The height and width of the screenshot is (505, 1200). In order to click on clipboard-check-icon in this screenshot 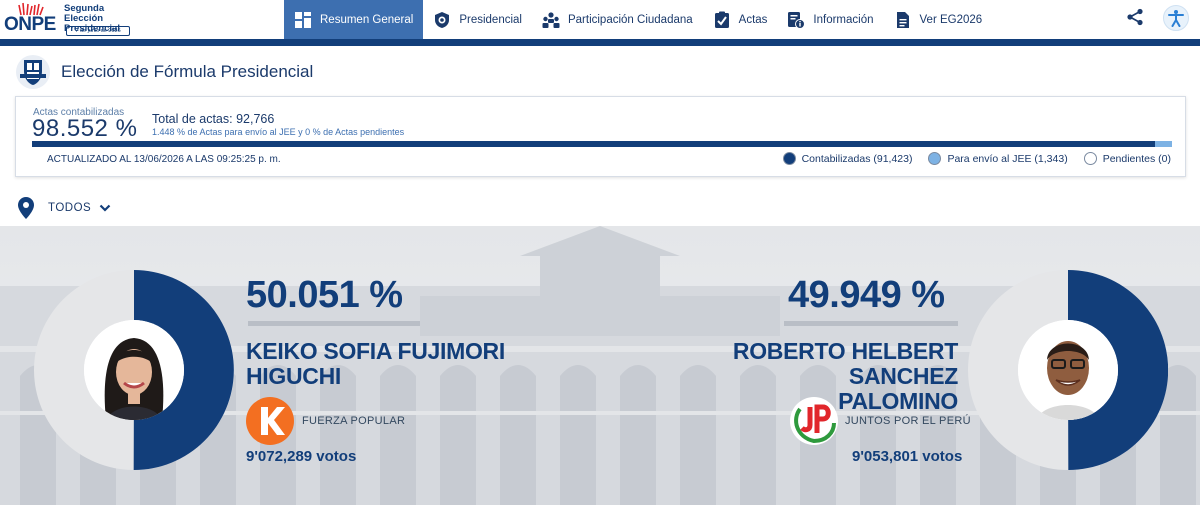, I will do `click(722, 20)`.